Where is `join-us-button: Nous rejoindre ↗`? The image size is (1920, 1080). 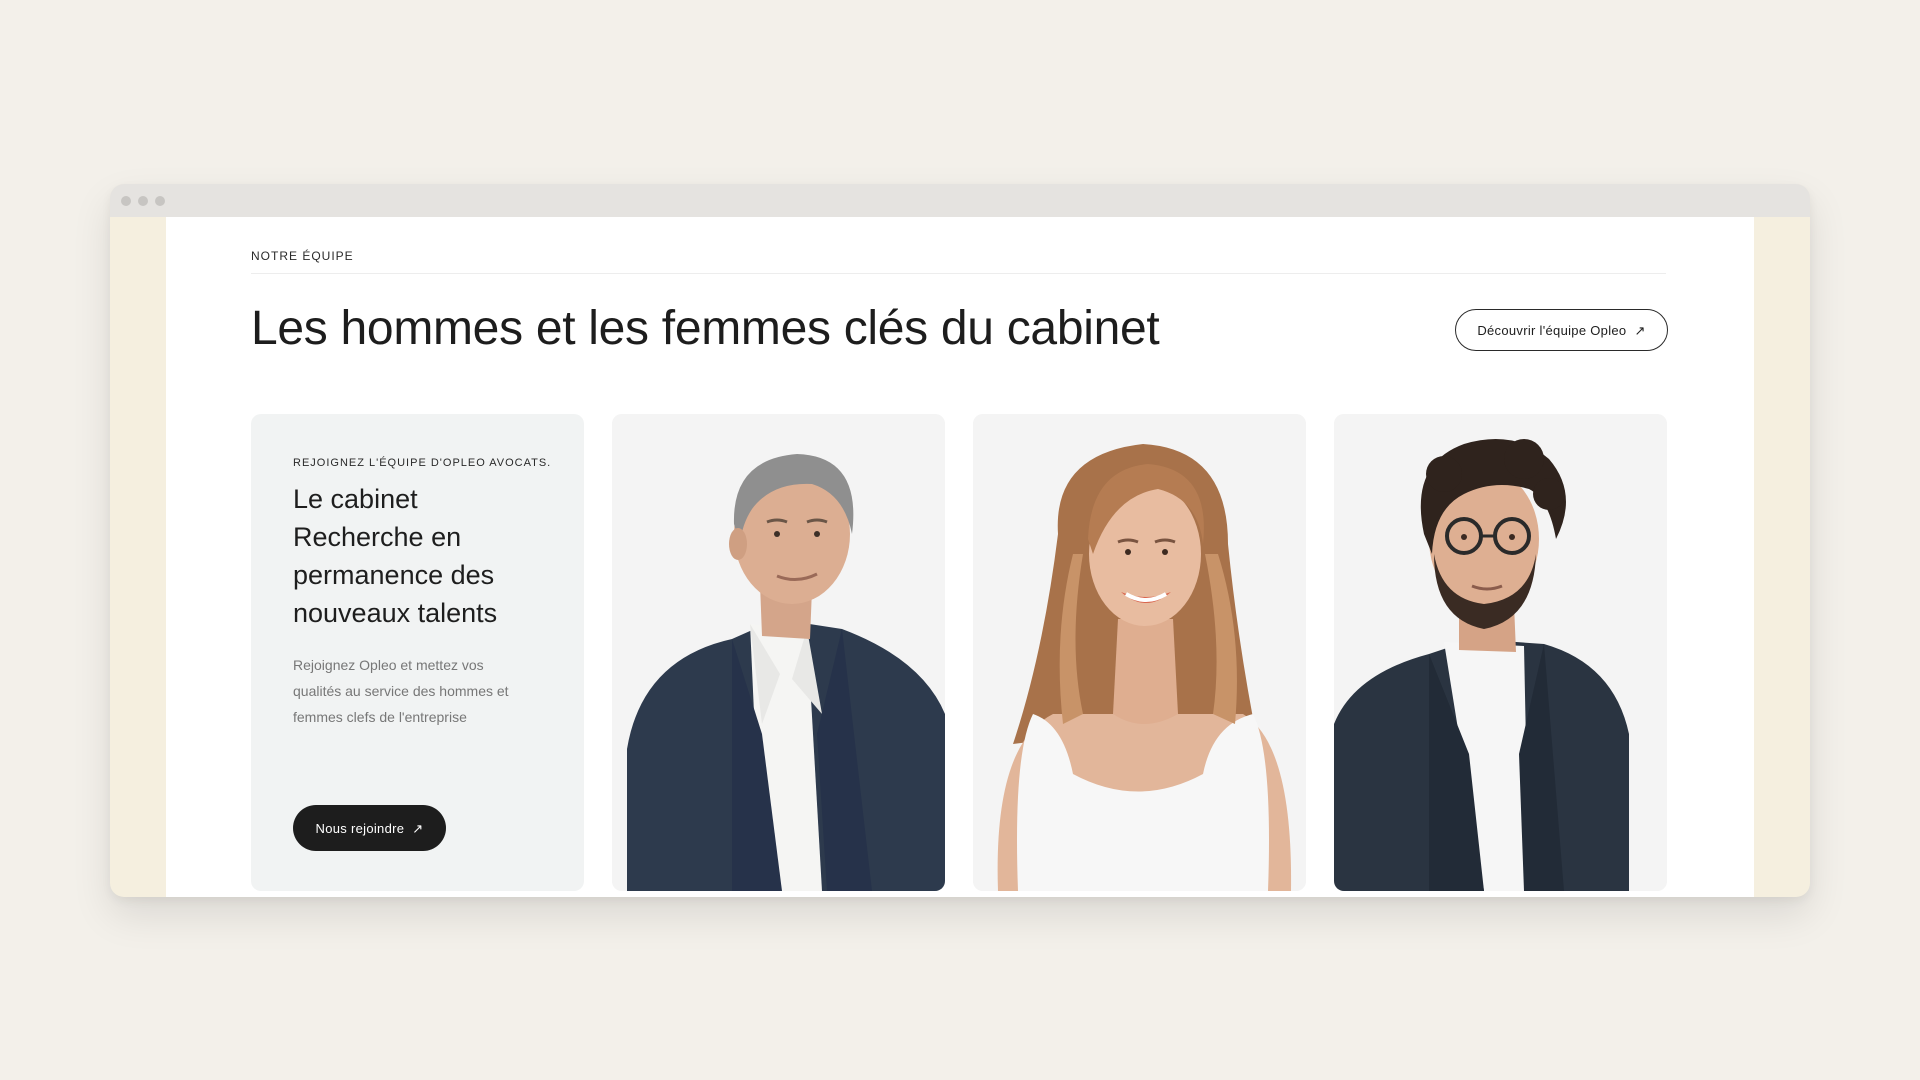 join-us-button: Nous rejoindre ↗ is located at coordinates (369, 828).